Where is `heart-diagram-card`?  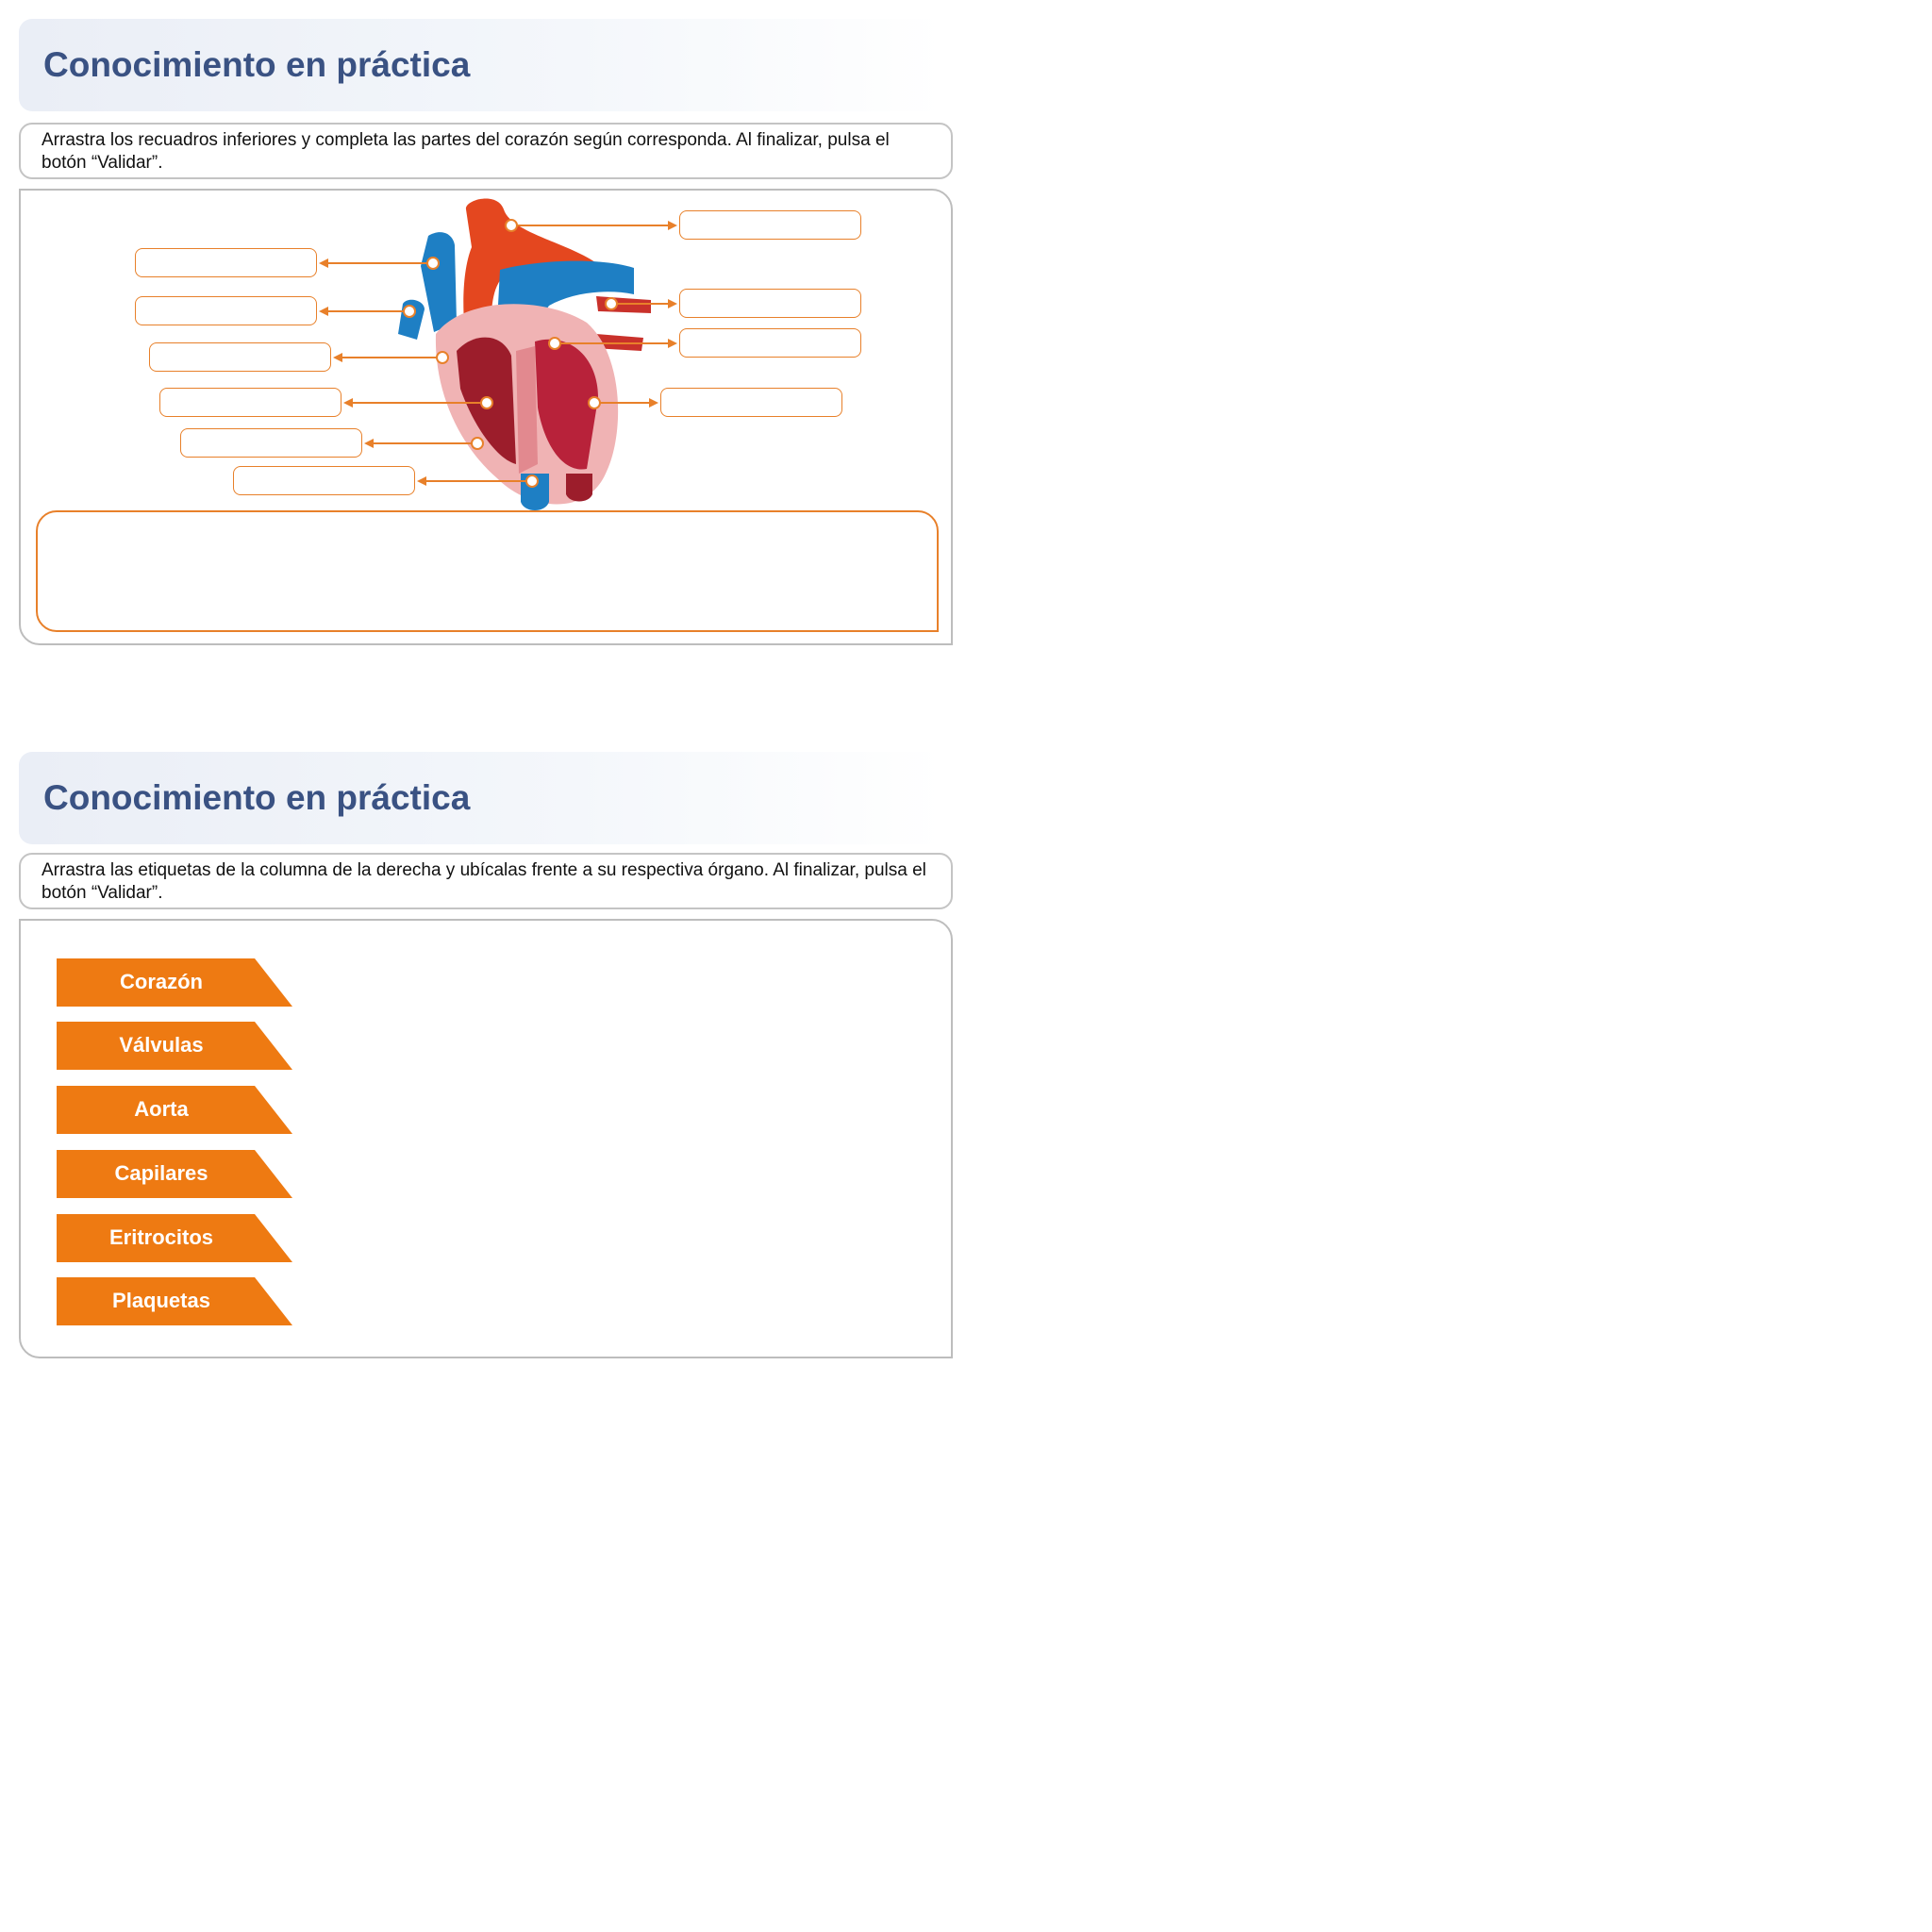 heart-diagram-card is located at coordinates (486, 417).